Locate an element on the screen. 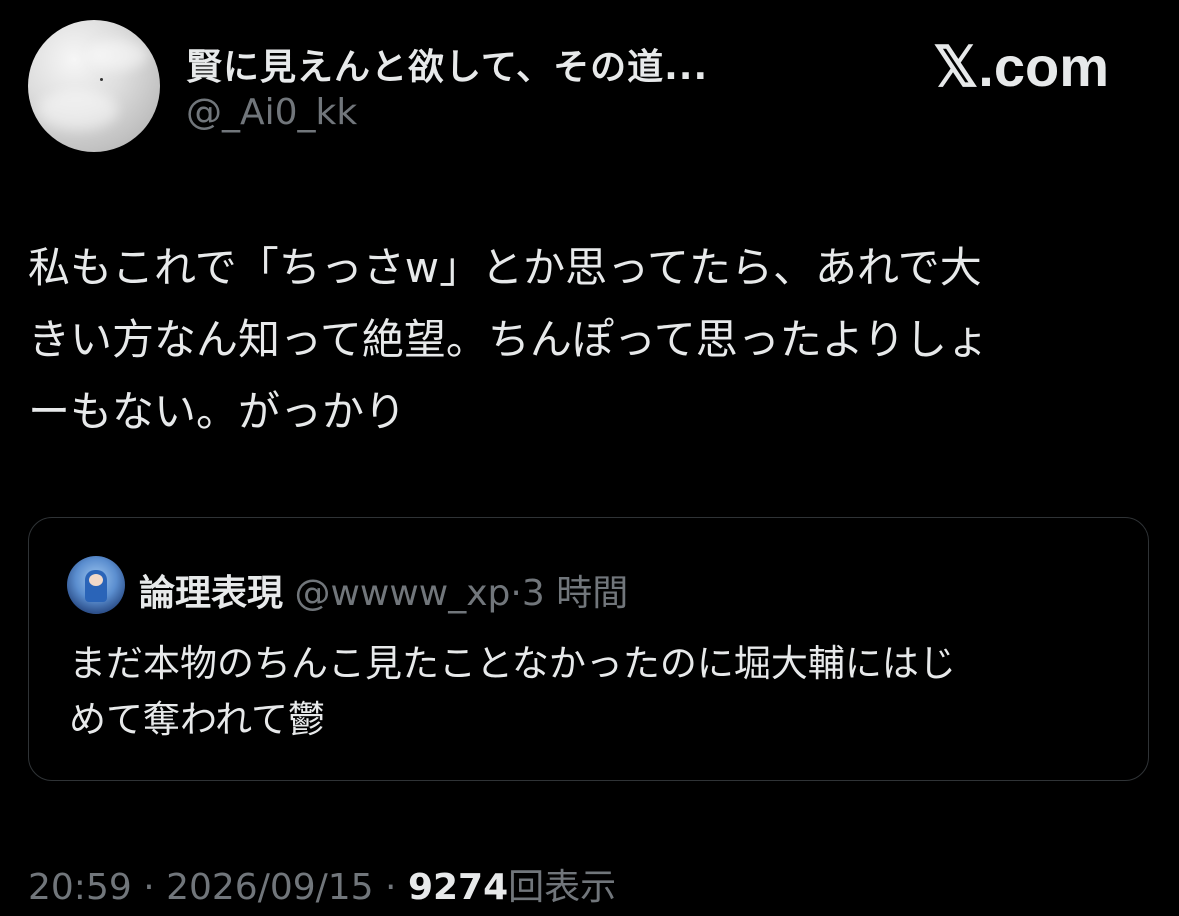 The width and height of the screenshot is (1179, 916). tweet-line: きい方なん知って絶望。ちんぽって思ったよりしょ is located at coordinates (508, 339).